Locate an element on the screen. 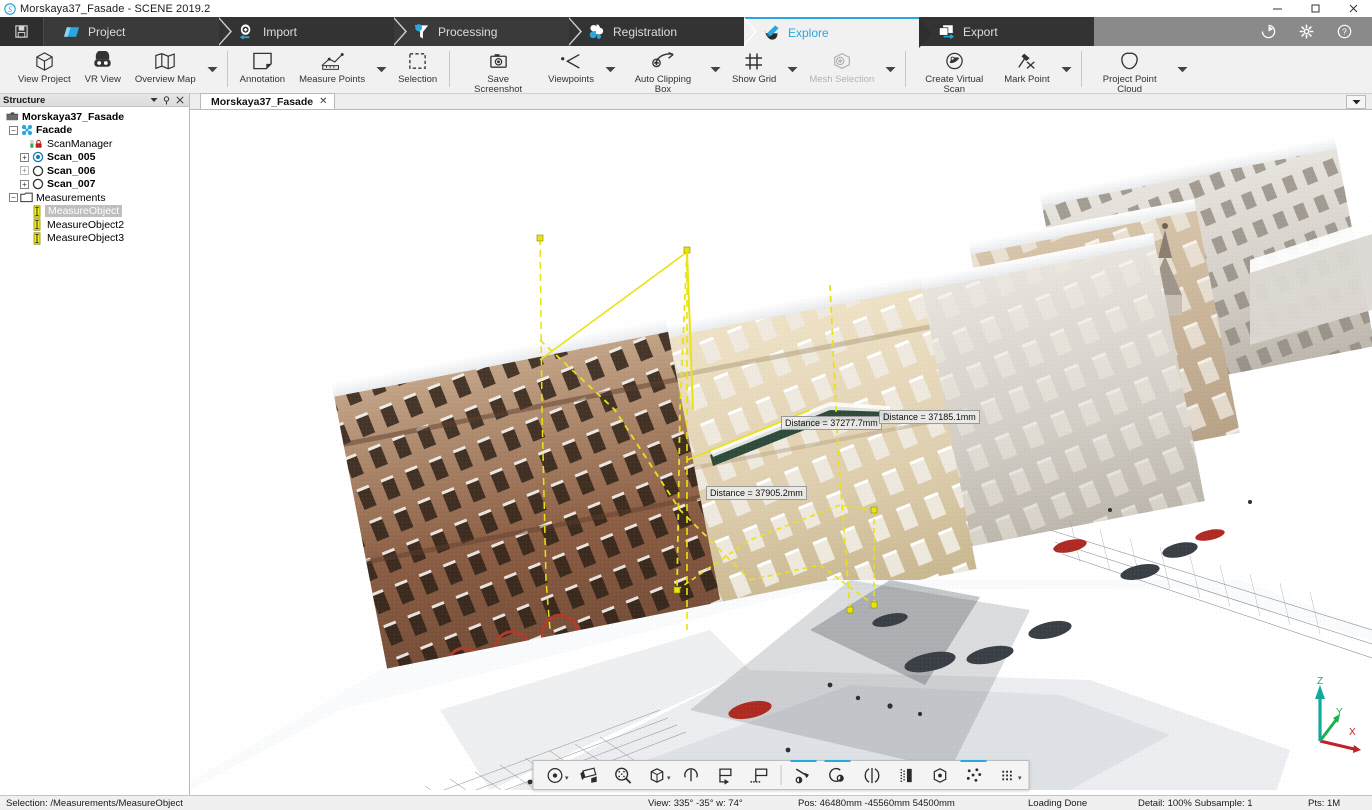 This screenshot has width=1372, height=810. gear-icon is located at coordinates (1306, 32).